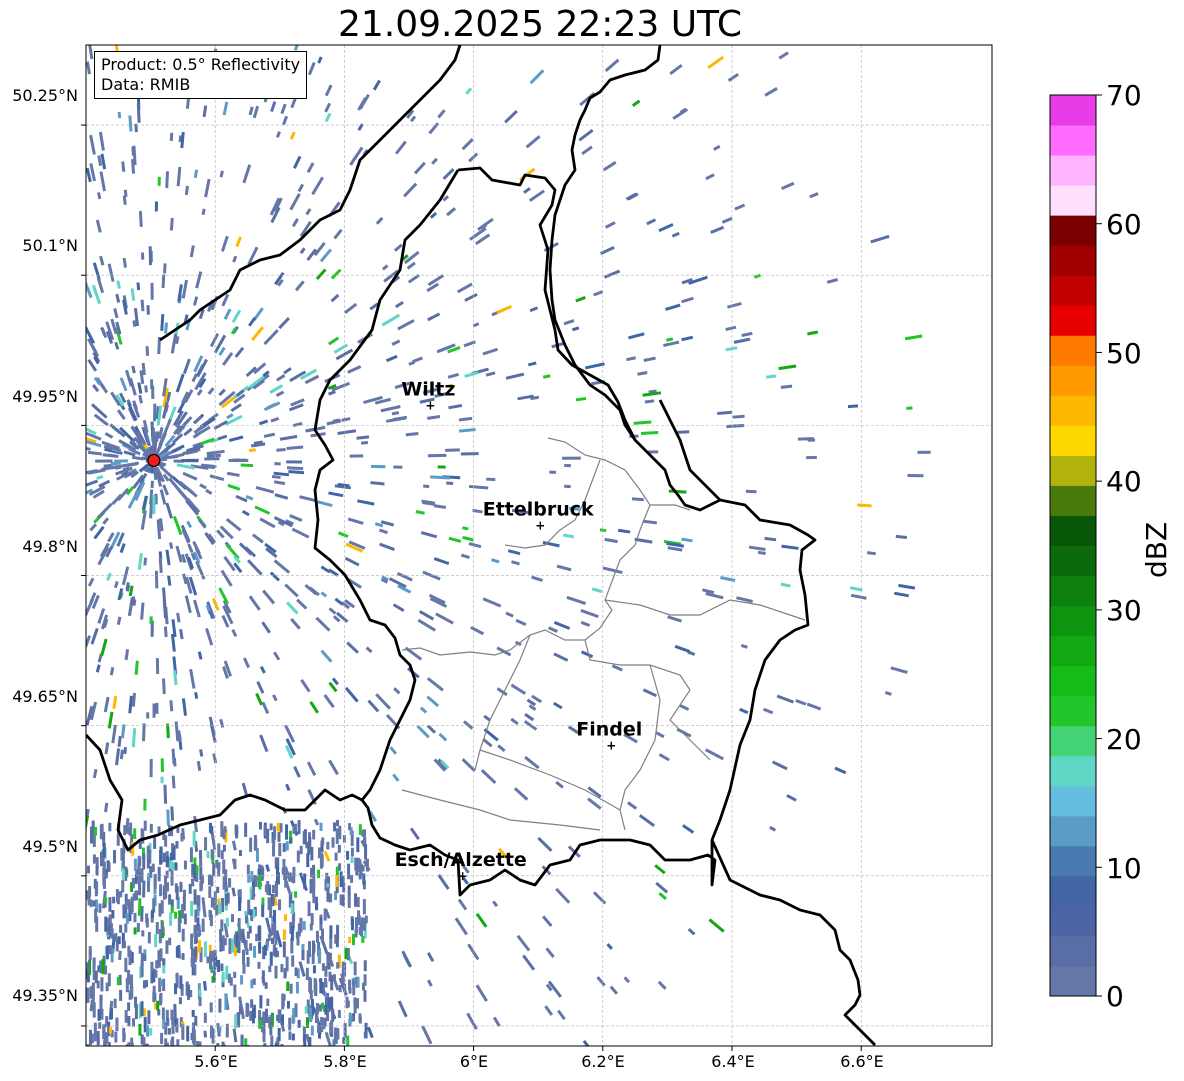 The height and width of the screenshot is (1081, 1184). I want to click on colorbar-unit-label: dBZ, so click(1156, 549).